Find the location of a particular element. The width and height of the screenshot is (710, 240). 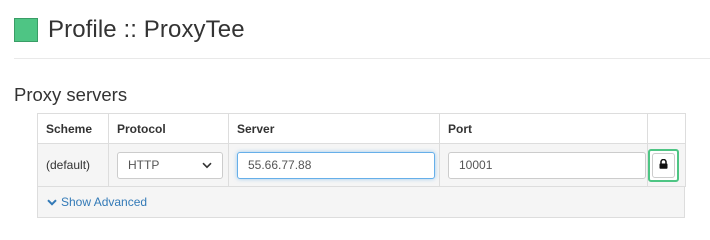

port-cell is located at coordinates (543, 165).